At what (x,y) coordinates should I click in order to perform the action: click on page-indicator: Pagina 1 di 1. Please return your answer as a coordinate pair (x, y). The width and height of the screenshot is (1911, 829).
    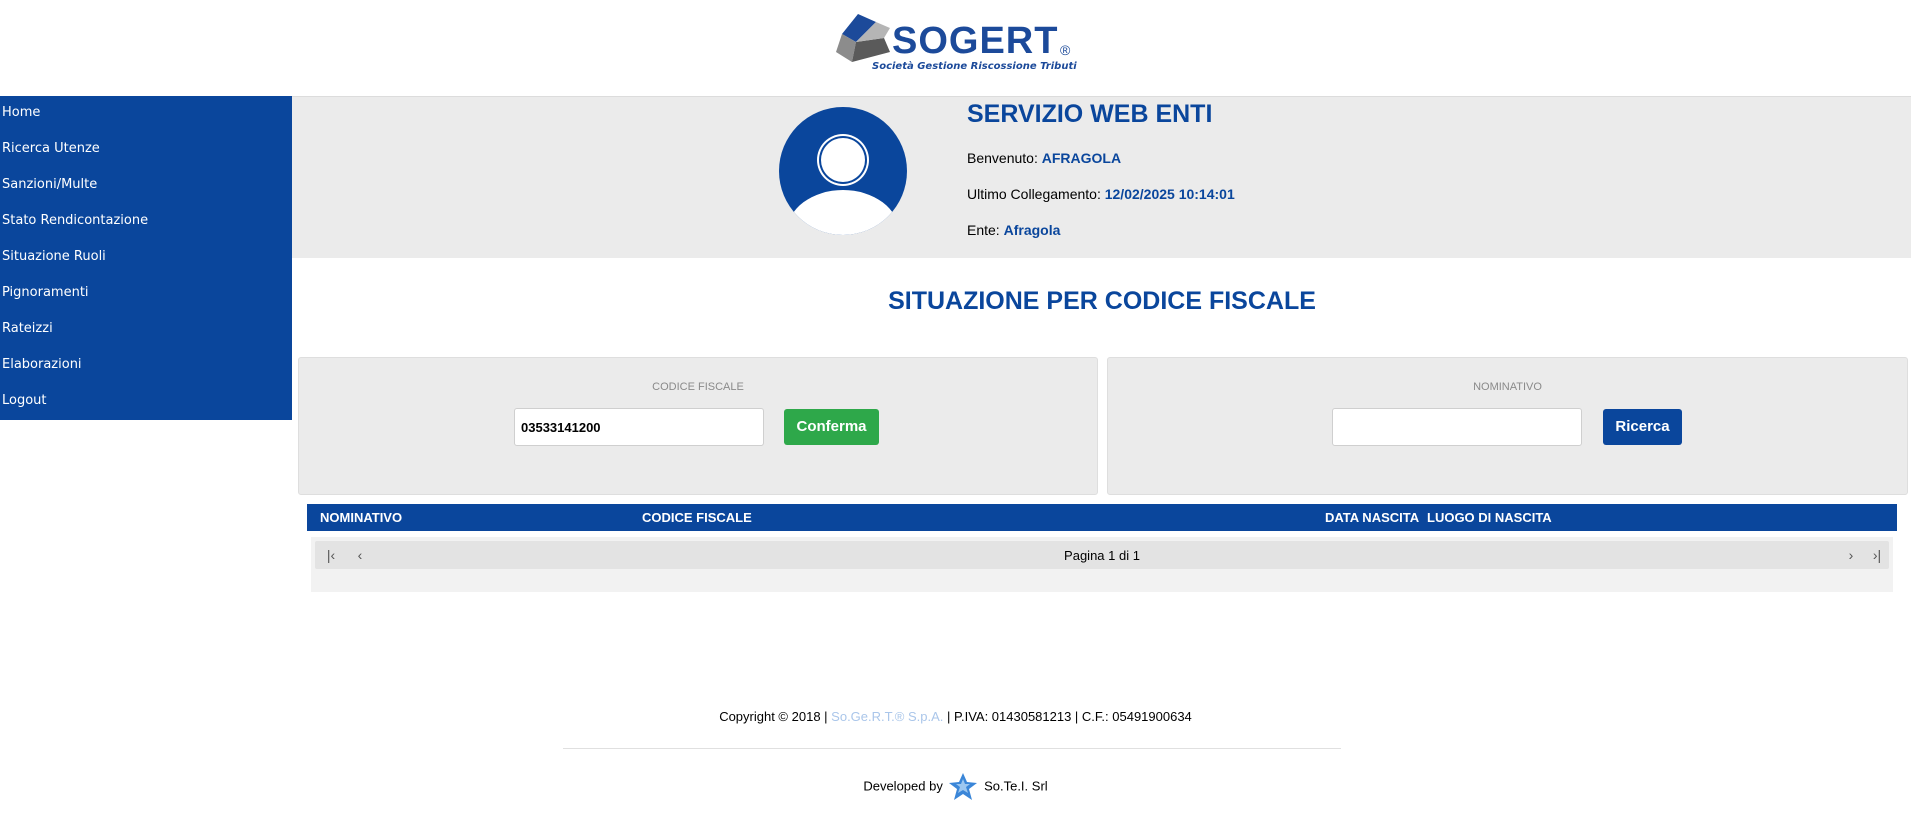
    Looking at the image, I should click on (1102, 555).